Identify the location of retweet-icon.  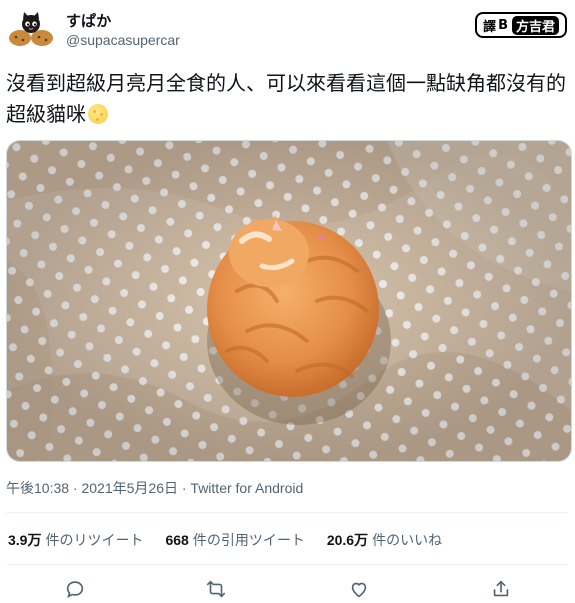
(216, 589).